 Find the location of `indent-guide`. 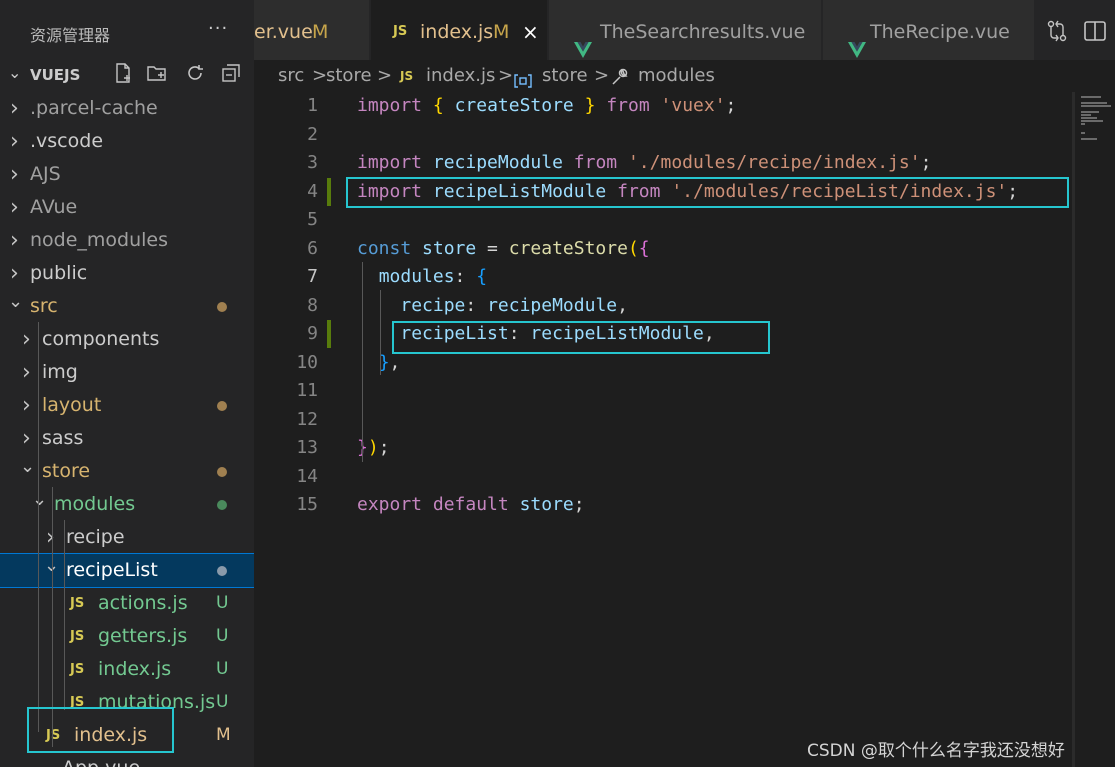

indent-guide is located at coordinates (64, 615).